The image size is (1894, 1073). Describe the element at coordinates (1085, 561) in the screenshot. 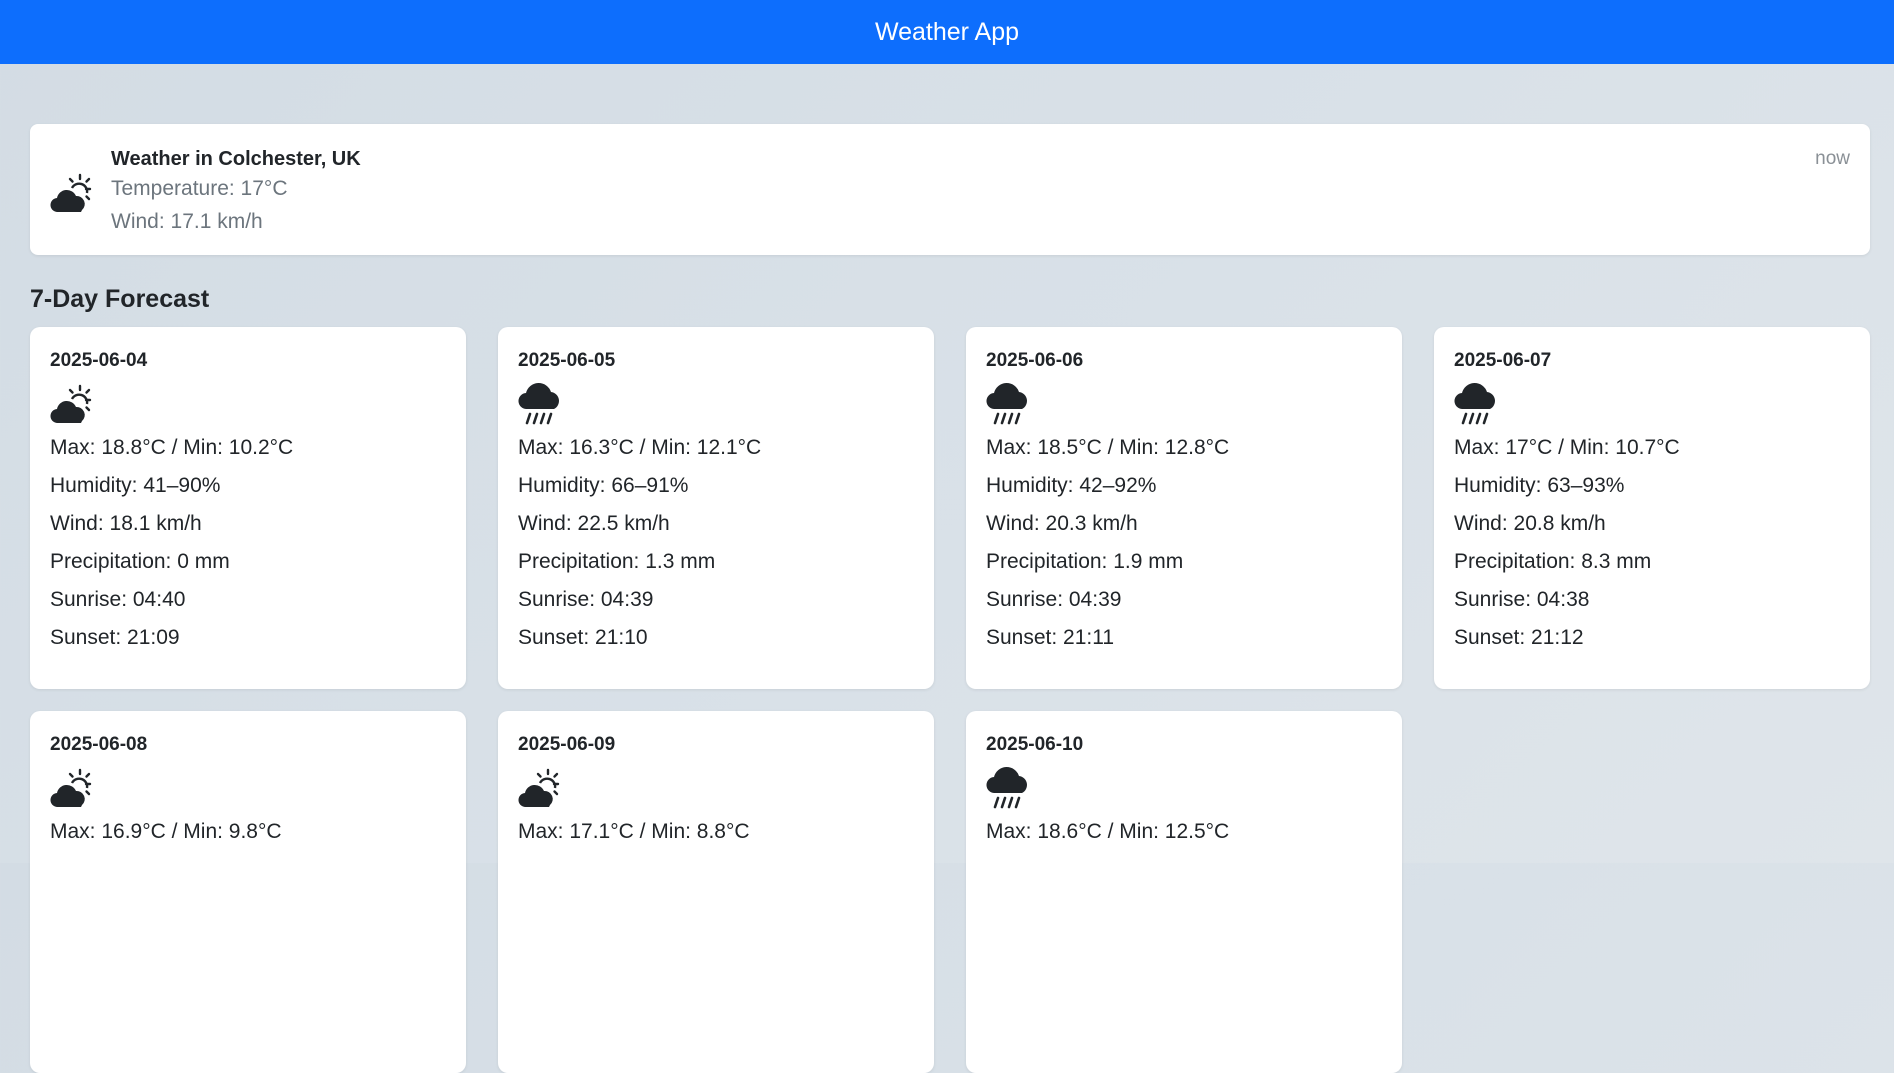

I see `forecast-precipitation: Precipitation: 1.9 mm` at that location.